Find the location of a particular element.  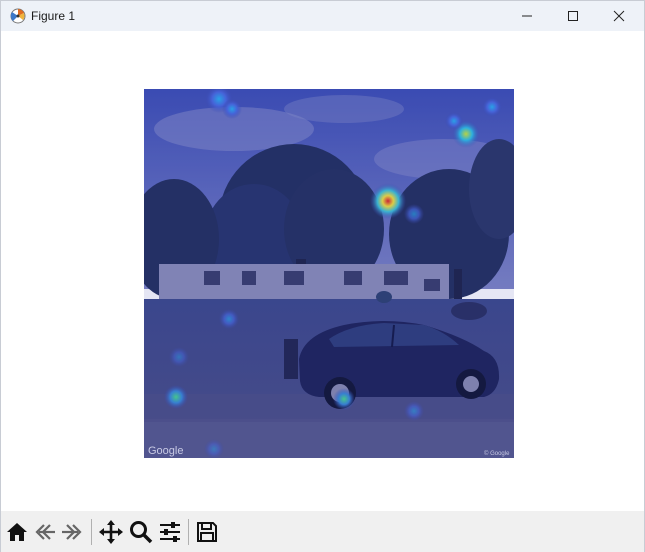

maximize-button is located at coordinates (573, 16).